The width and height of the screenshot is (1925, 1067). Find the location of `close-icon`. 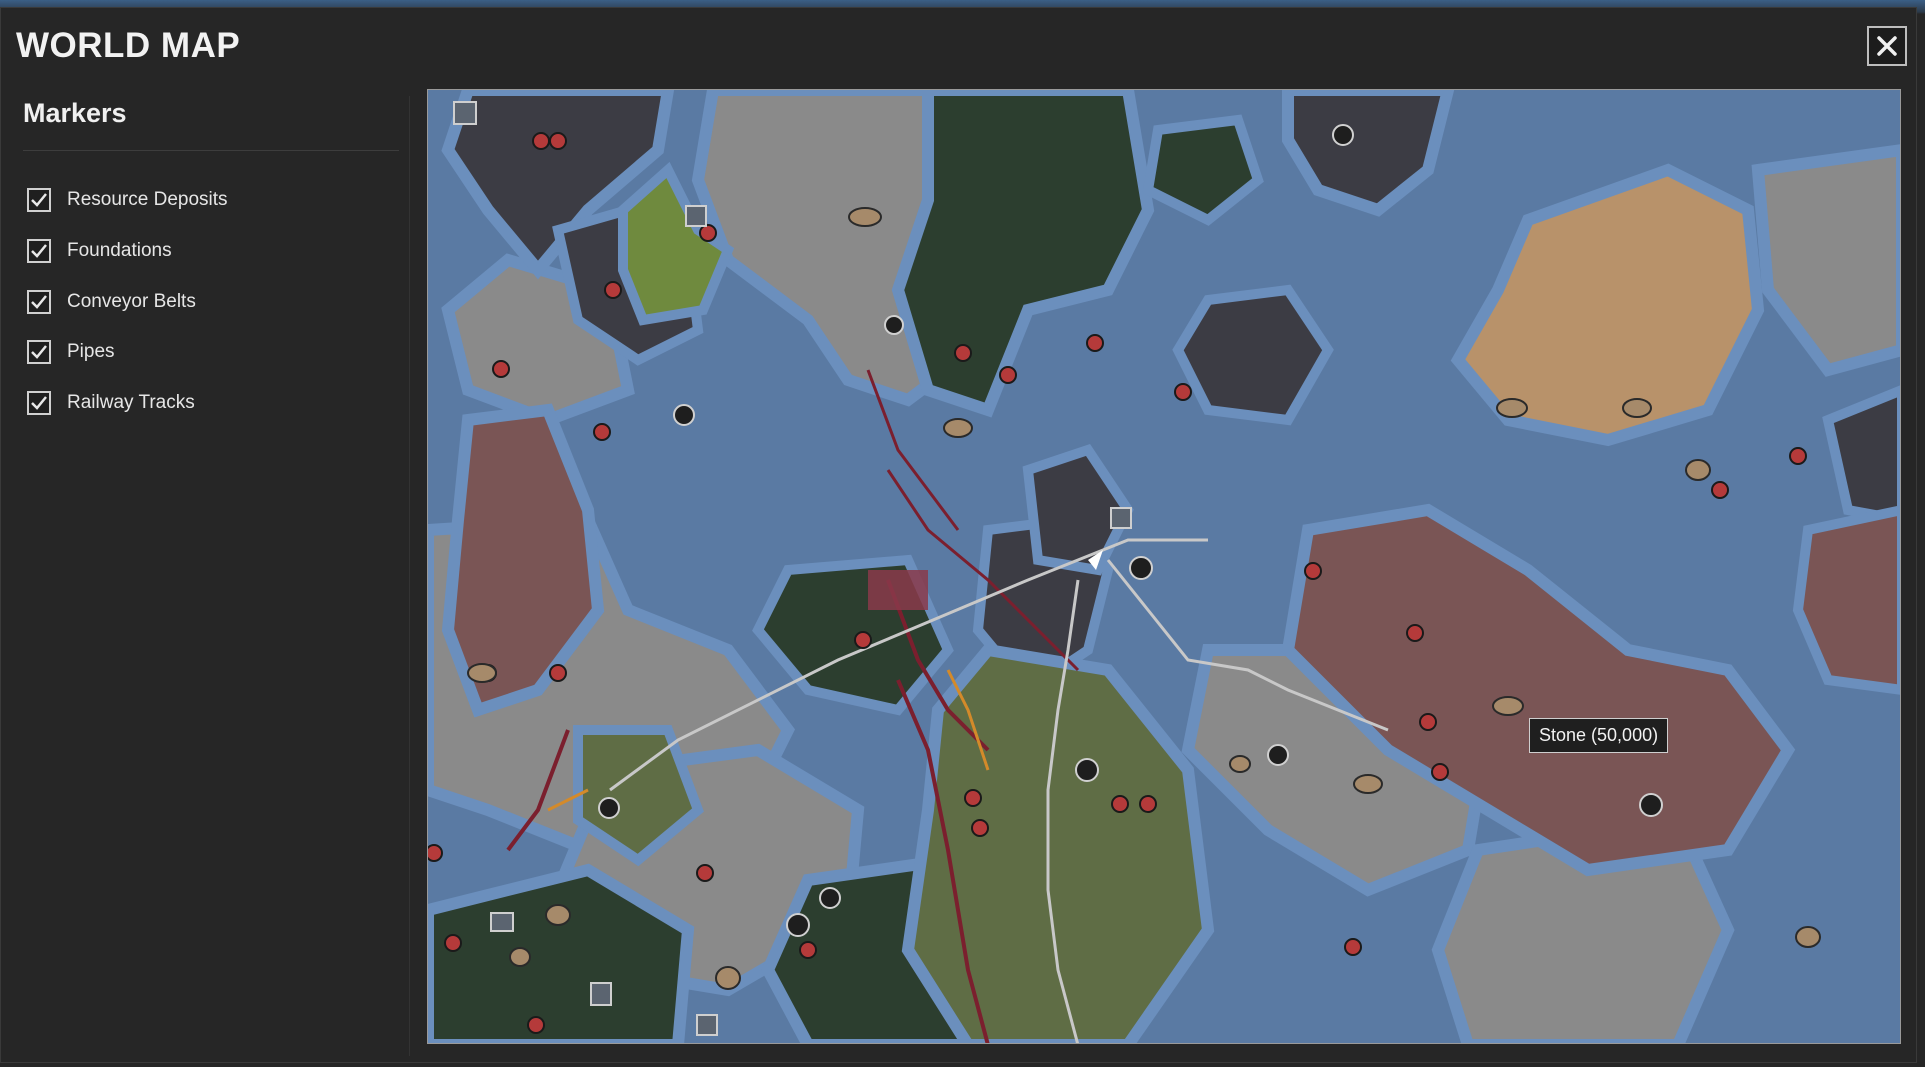

close-icon is located at coordinates (1887, 46).